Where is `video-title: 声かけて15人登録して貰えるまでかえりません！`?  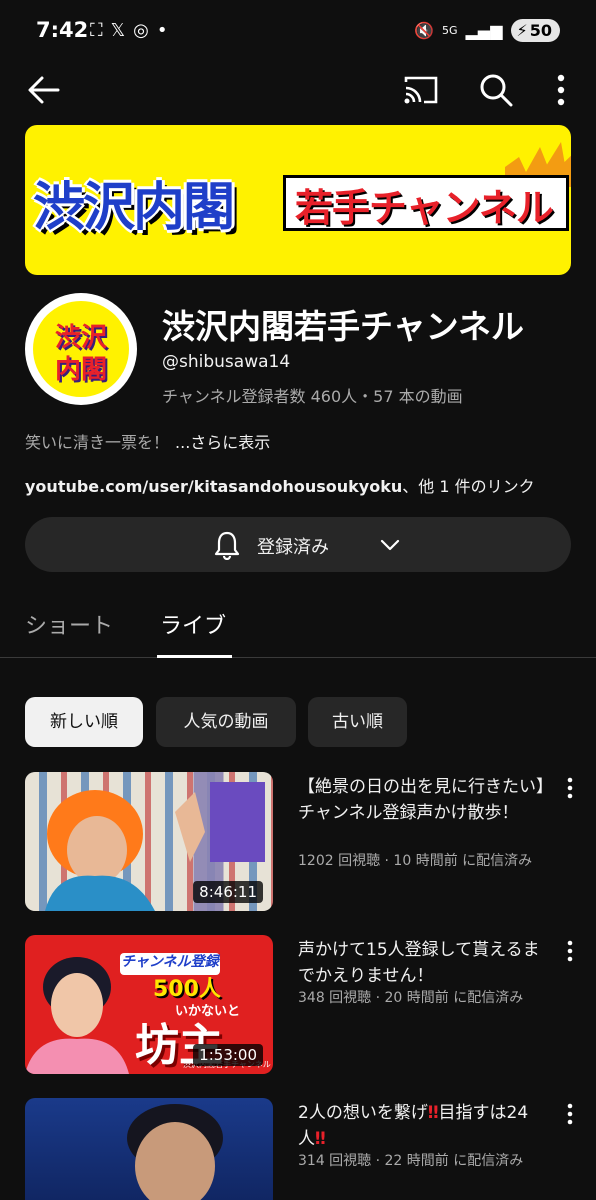
video-title: 声かけて15人登録して貰えるまでかえりません！ is located at coordinates (425, 963).